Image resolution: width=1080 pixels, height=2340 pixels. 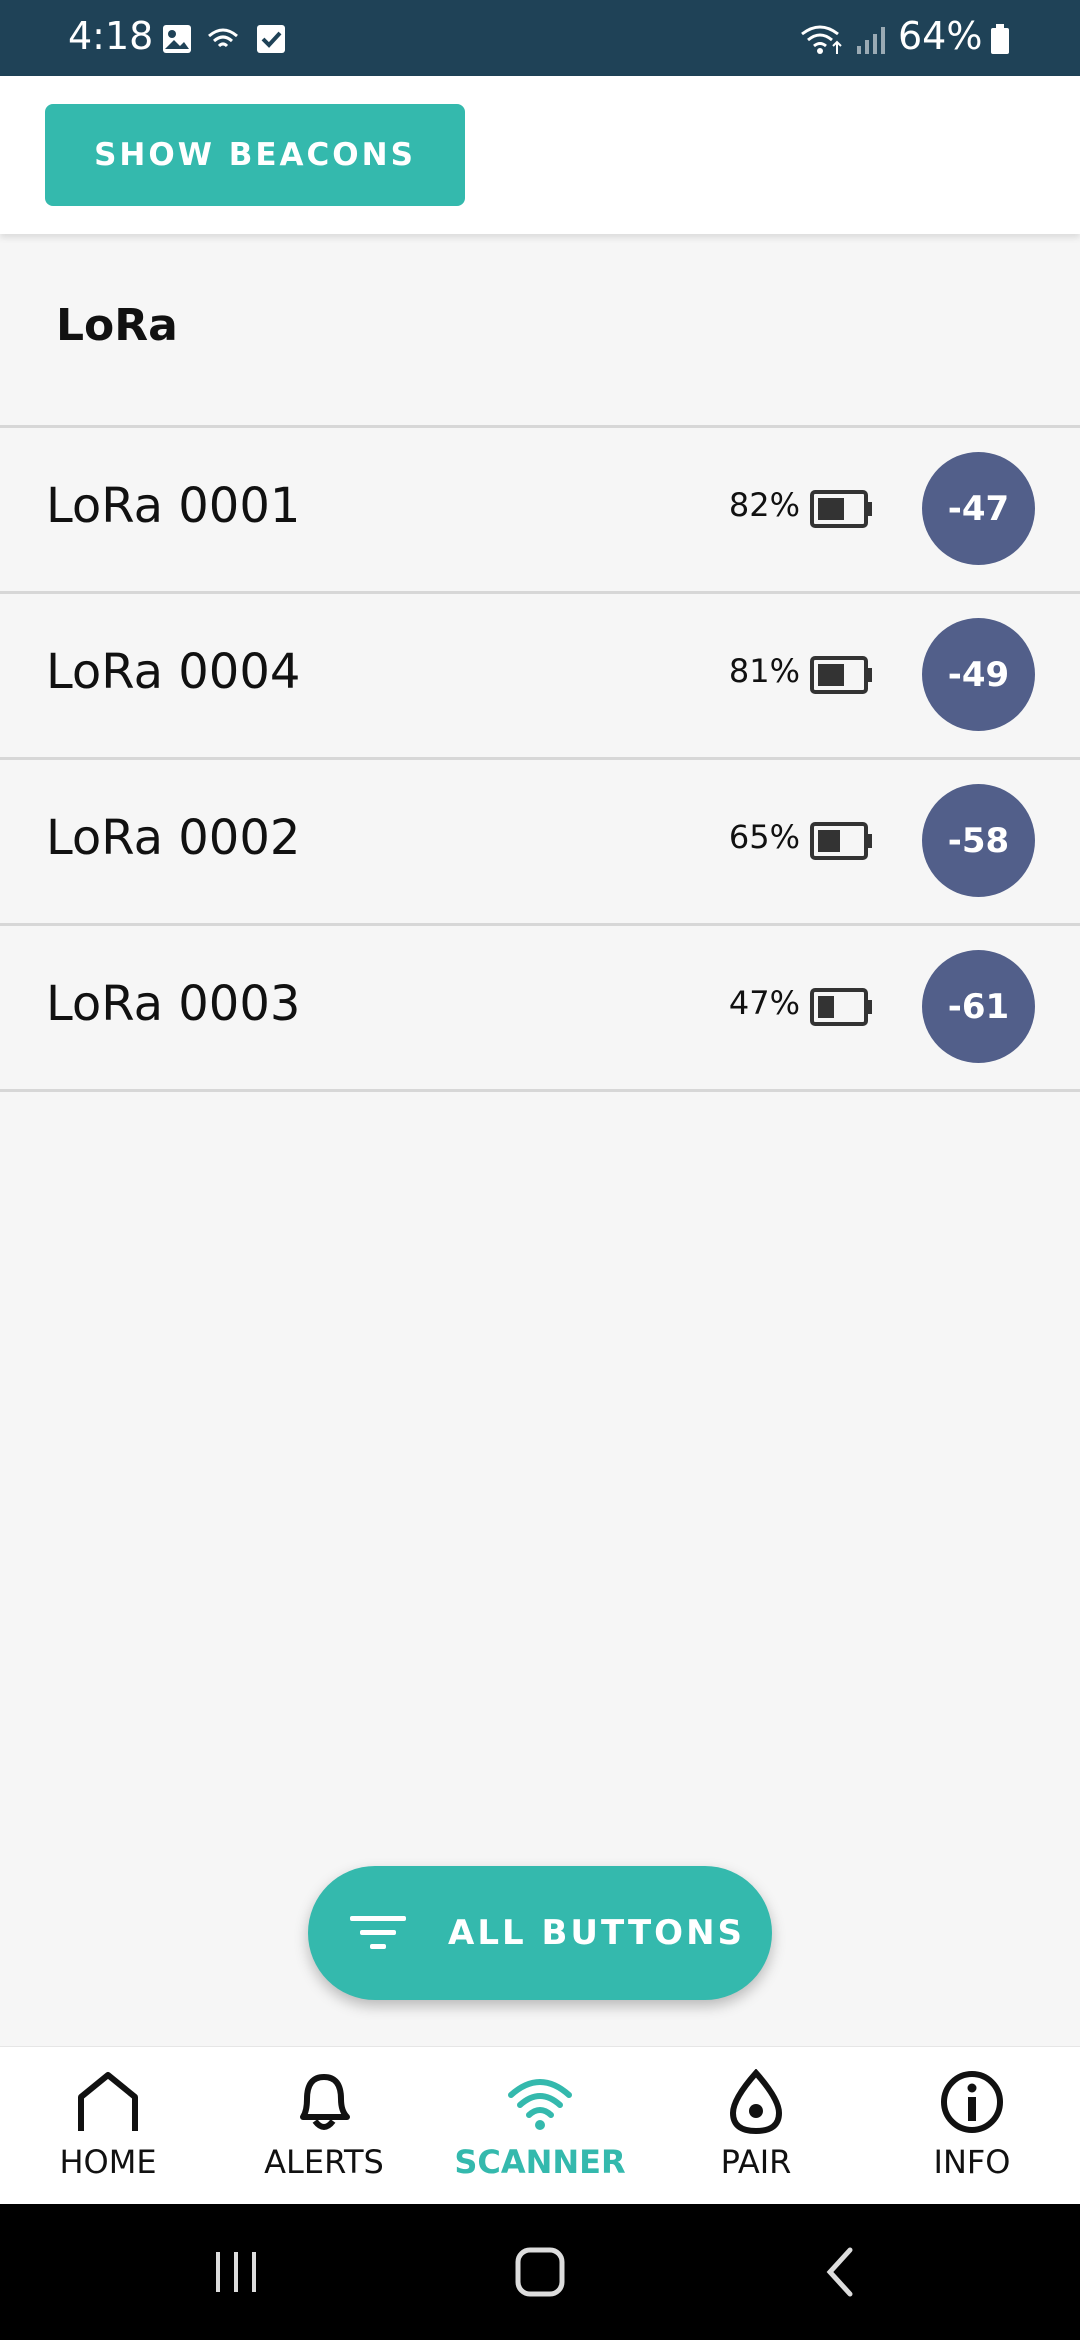 What do you see at coordinates (173, 506) in the screenshot?
I see `device-name: LoRa 0001` at bounding box center [173, 506].